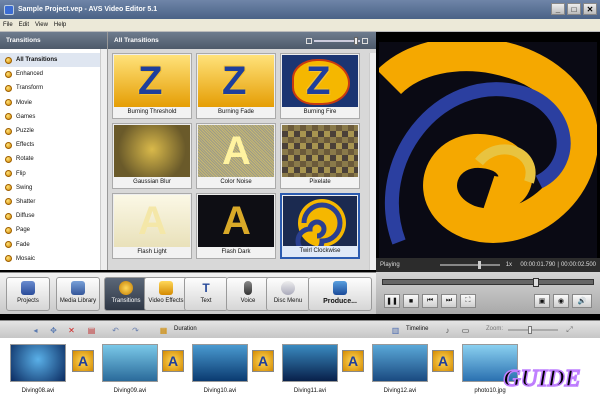 The width and height of the screenshot is (600, 400). Describe the element at coordinates (166, 294) in the screenshot. I see `video-effects-button: Video Effects` at that location.